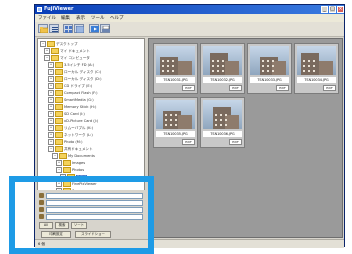 This screenshot has height=254, width=352. What do you see at coordinates (42, 244) in the screenshot?
I see `status-text: 6 個` at bounding box center [42, 244].